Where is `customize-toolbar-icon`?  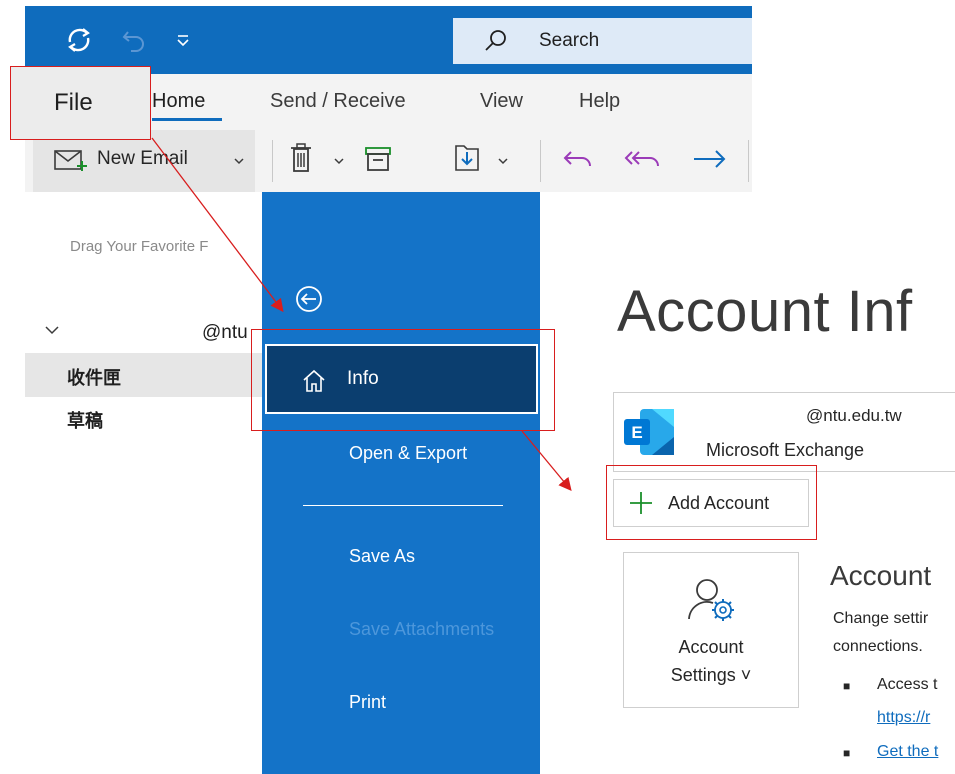 customize-toolbar-icon is located at coordinates (183, 40).